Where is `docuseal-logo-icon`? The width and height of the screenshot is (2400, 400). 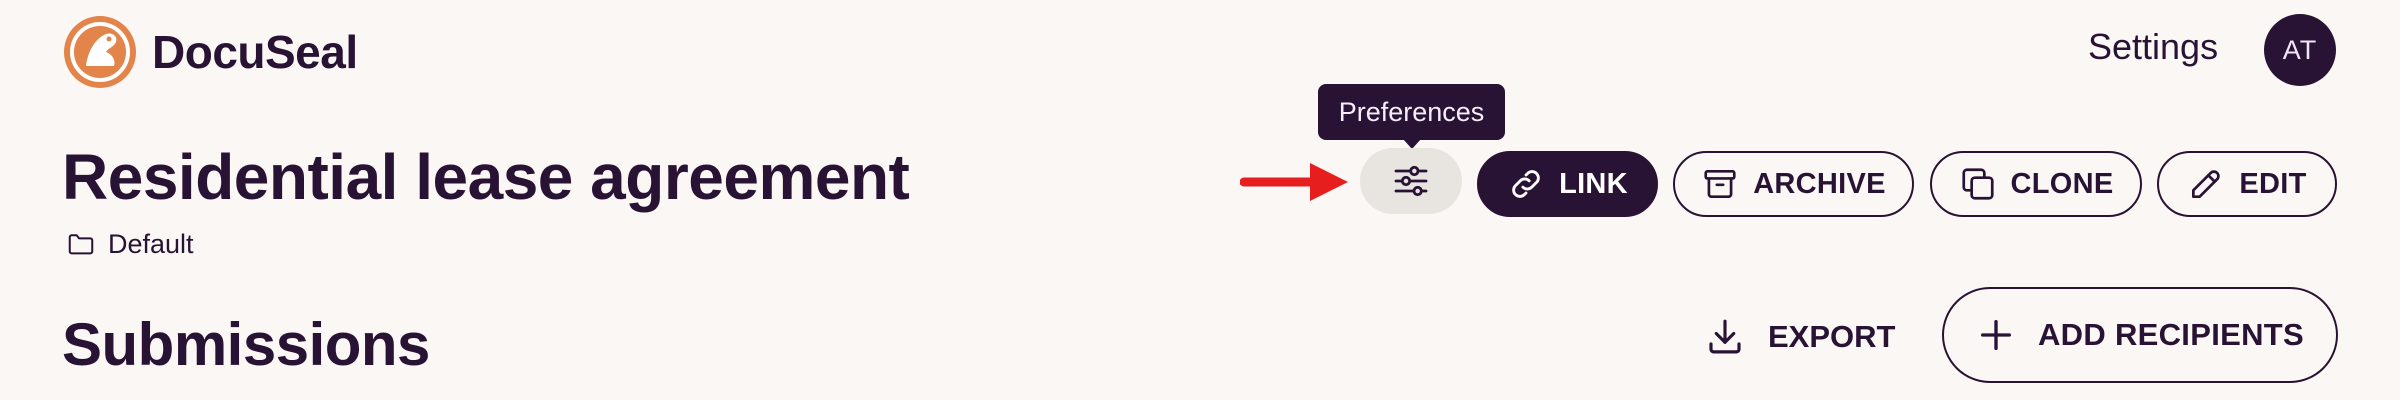 docuseal-logo-icon is located at coordinates (100, 52).